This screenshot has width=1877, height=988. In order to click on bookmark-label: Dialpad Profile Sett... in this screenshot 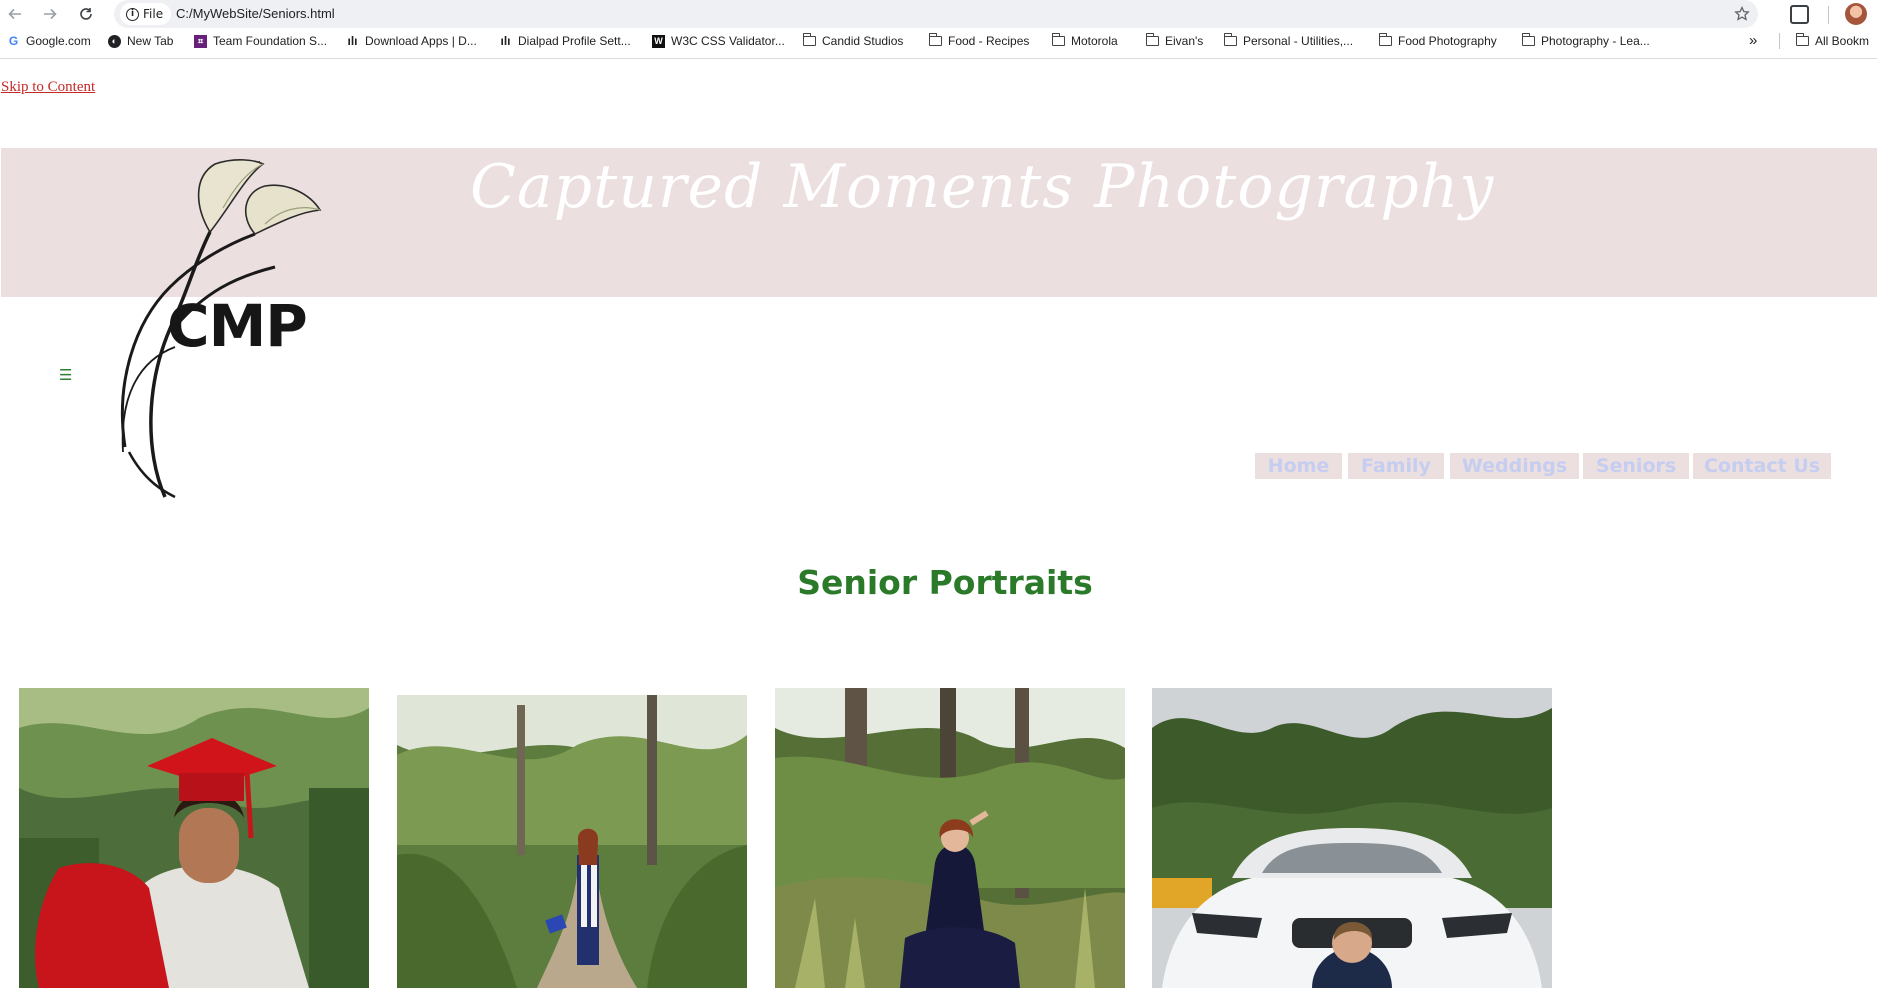, I will do `click(574, 41)`.